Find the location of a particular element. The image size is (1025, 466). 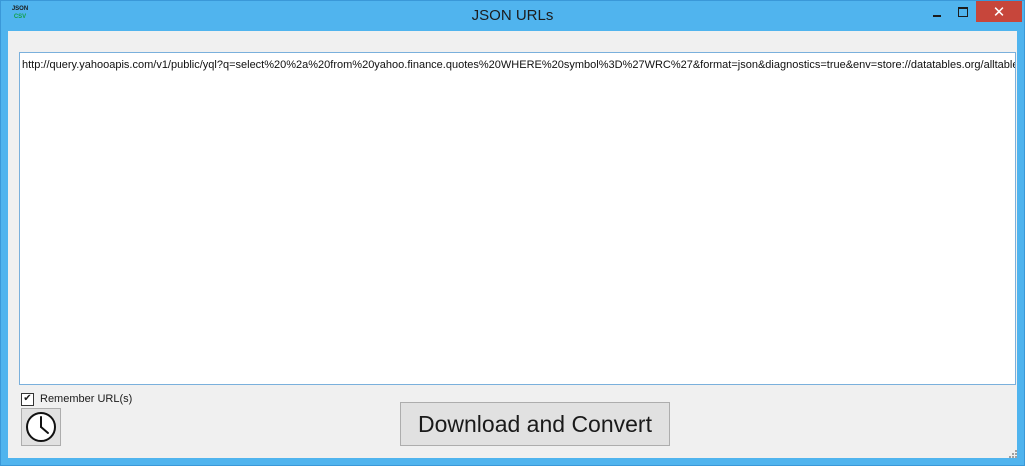

title-bar: JSON CSV JSON URLs ✕ is located at coordinates (512, 16).